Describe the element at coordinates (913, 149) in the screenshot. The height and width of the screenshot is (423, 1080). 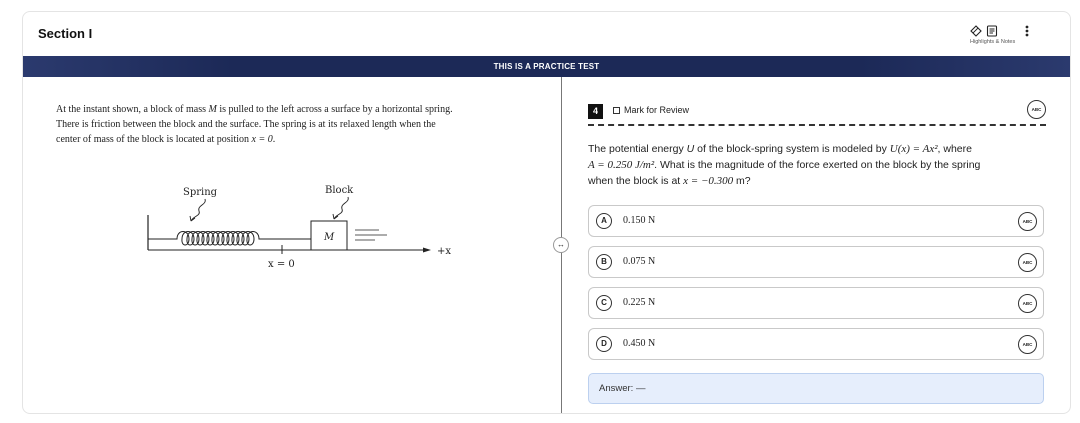
I see `stem-equation: U(x) = Ax²` at that location.